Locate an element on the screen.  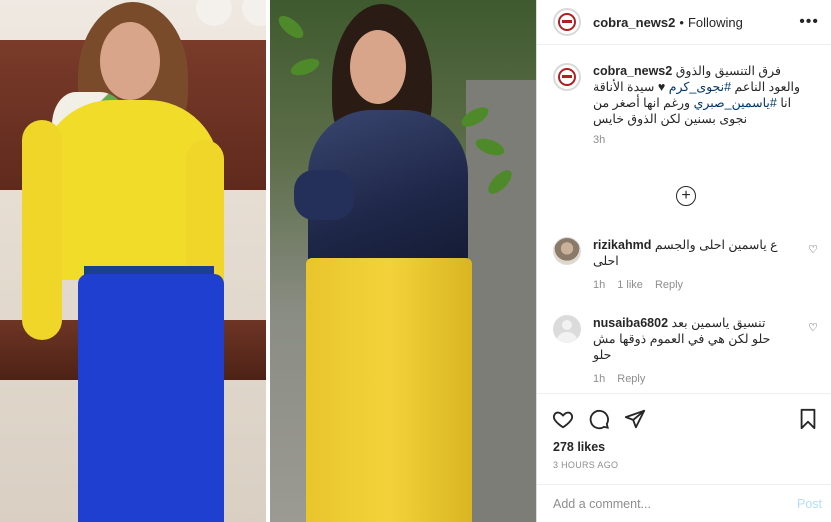
bookmark-icon is located at coordinates (808, 419).